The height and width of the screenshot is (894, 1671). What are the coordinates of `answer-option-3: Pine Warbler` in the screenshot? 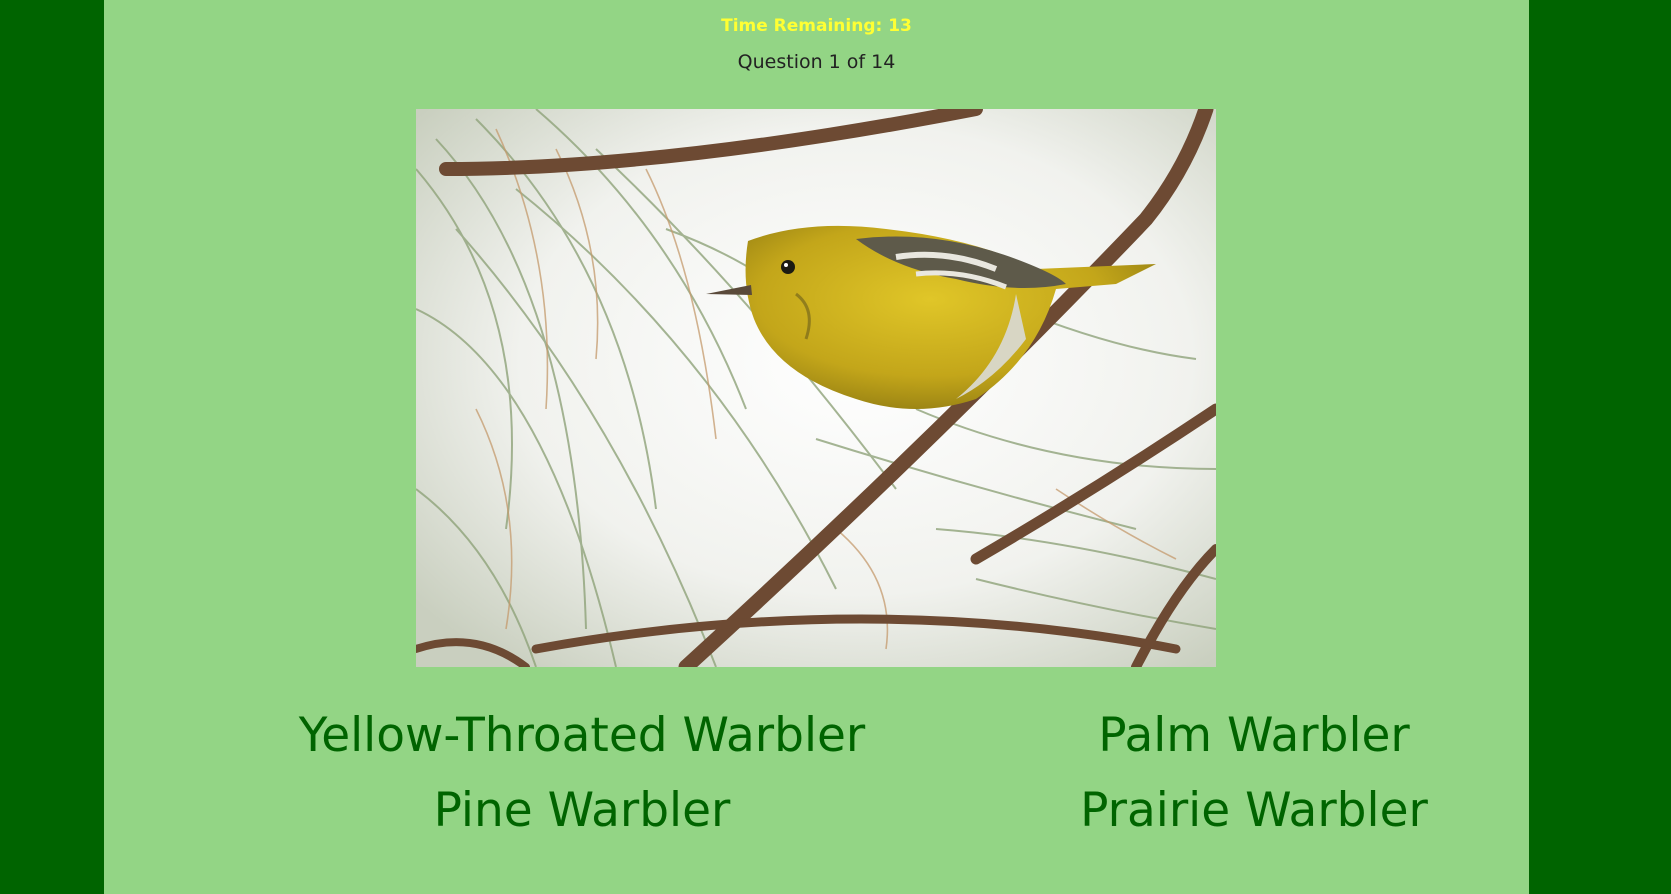 It's located at (582, 810).